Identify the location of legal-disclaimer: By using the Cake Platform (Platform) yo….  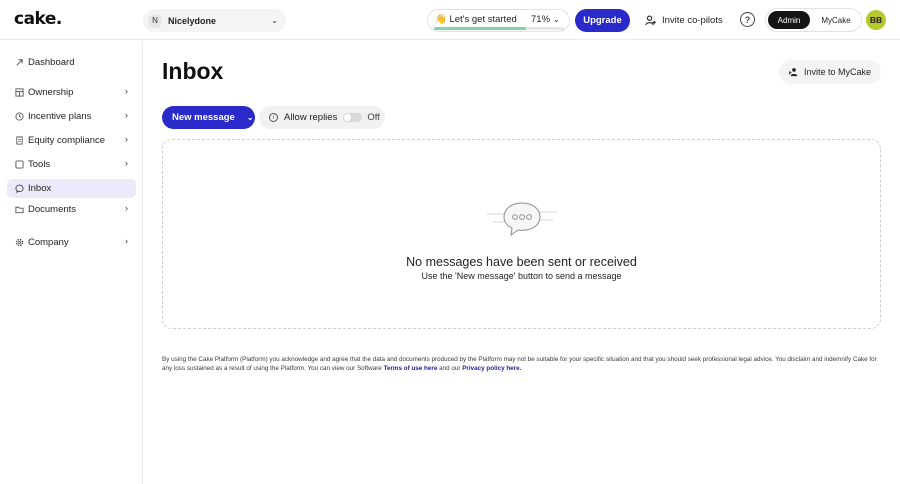
(522, 364).